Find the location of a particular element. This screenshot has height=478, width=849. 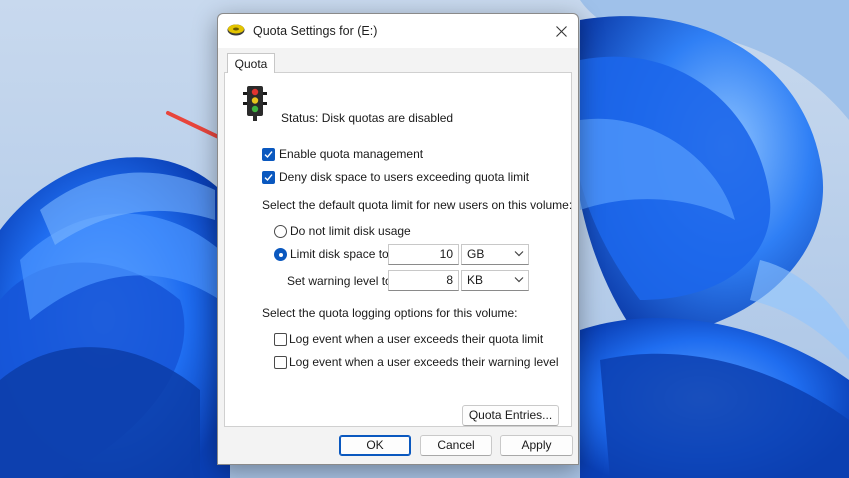

status-text: Status: Disk quotas are disabled is located at coordinates (367, 118).